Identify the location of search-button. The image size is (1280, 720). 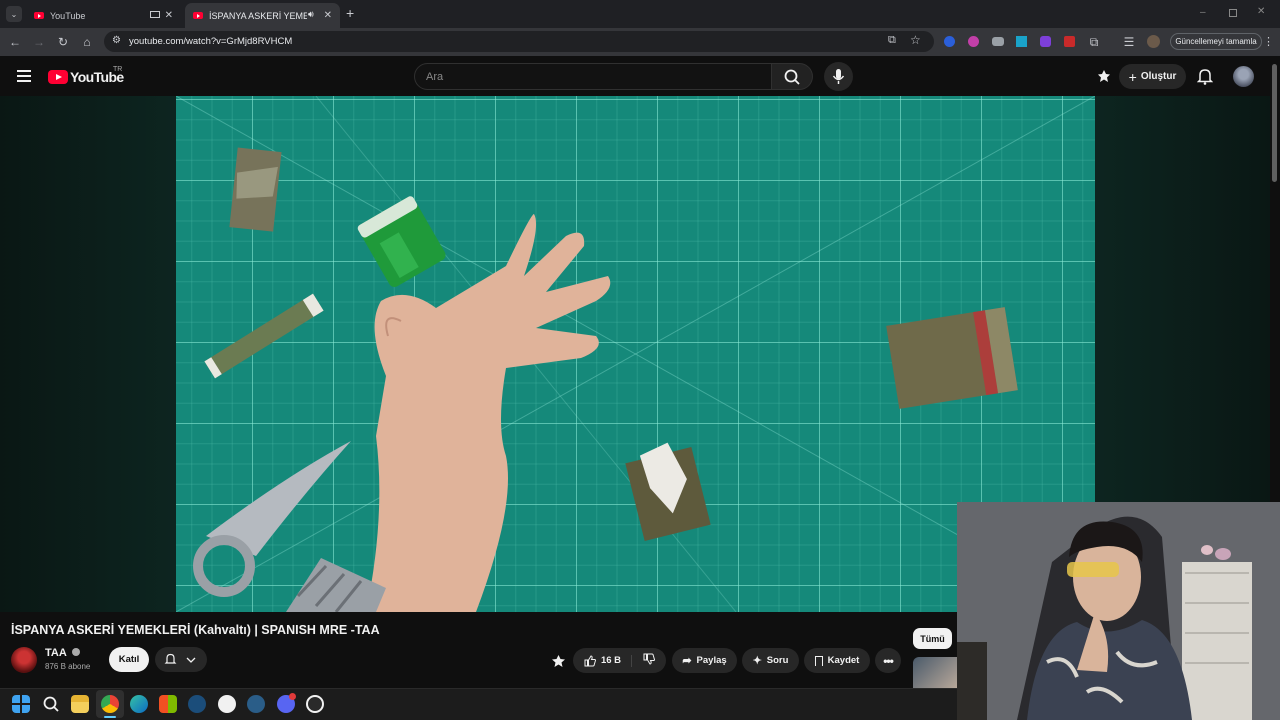
(792, 76).